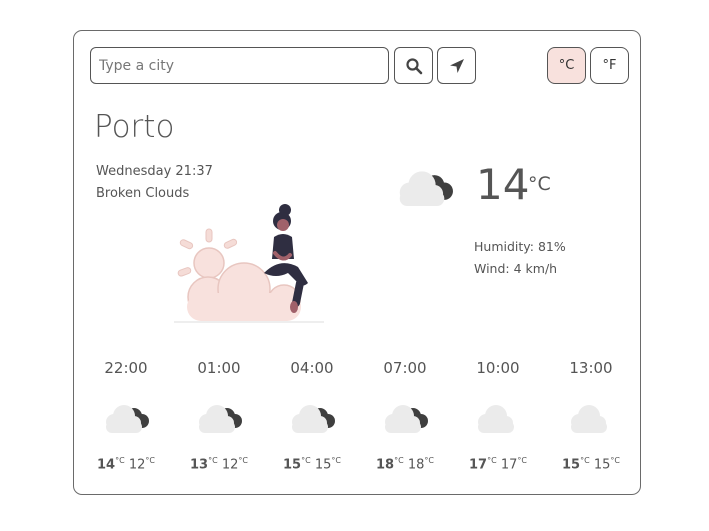  I want to click on current-temperature: 14, so click(503, 184).